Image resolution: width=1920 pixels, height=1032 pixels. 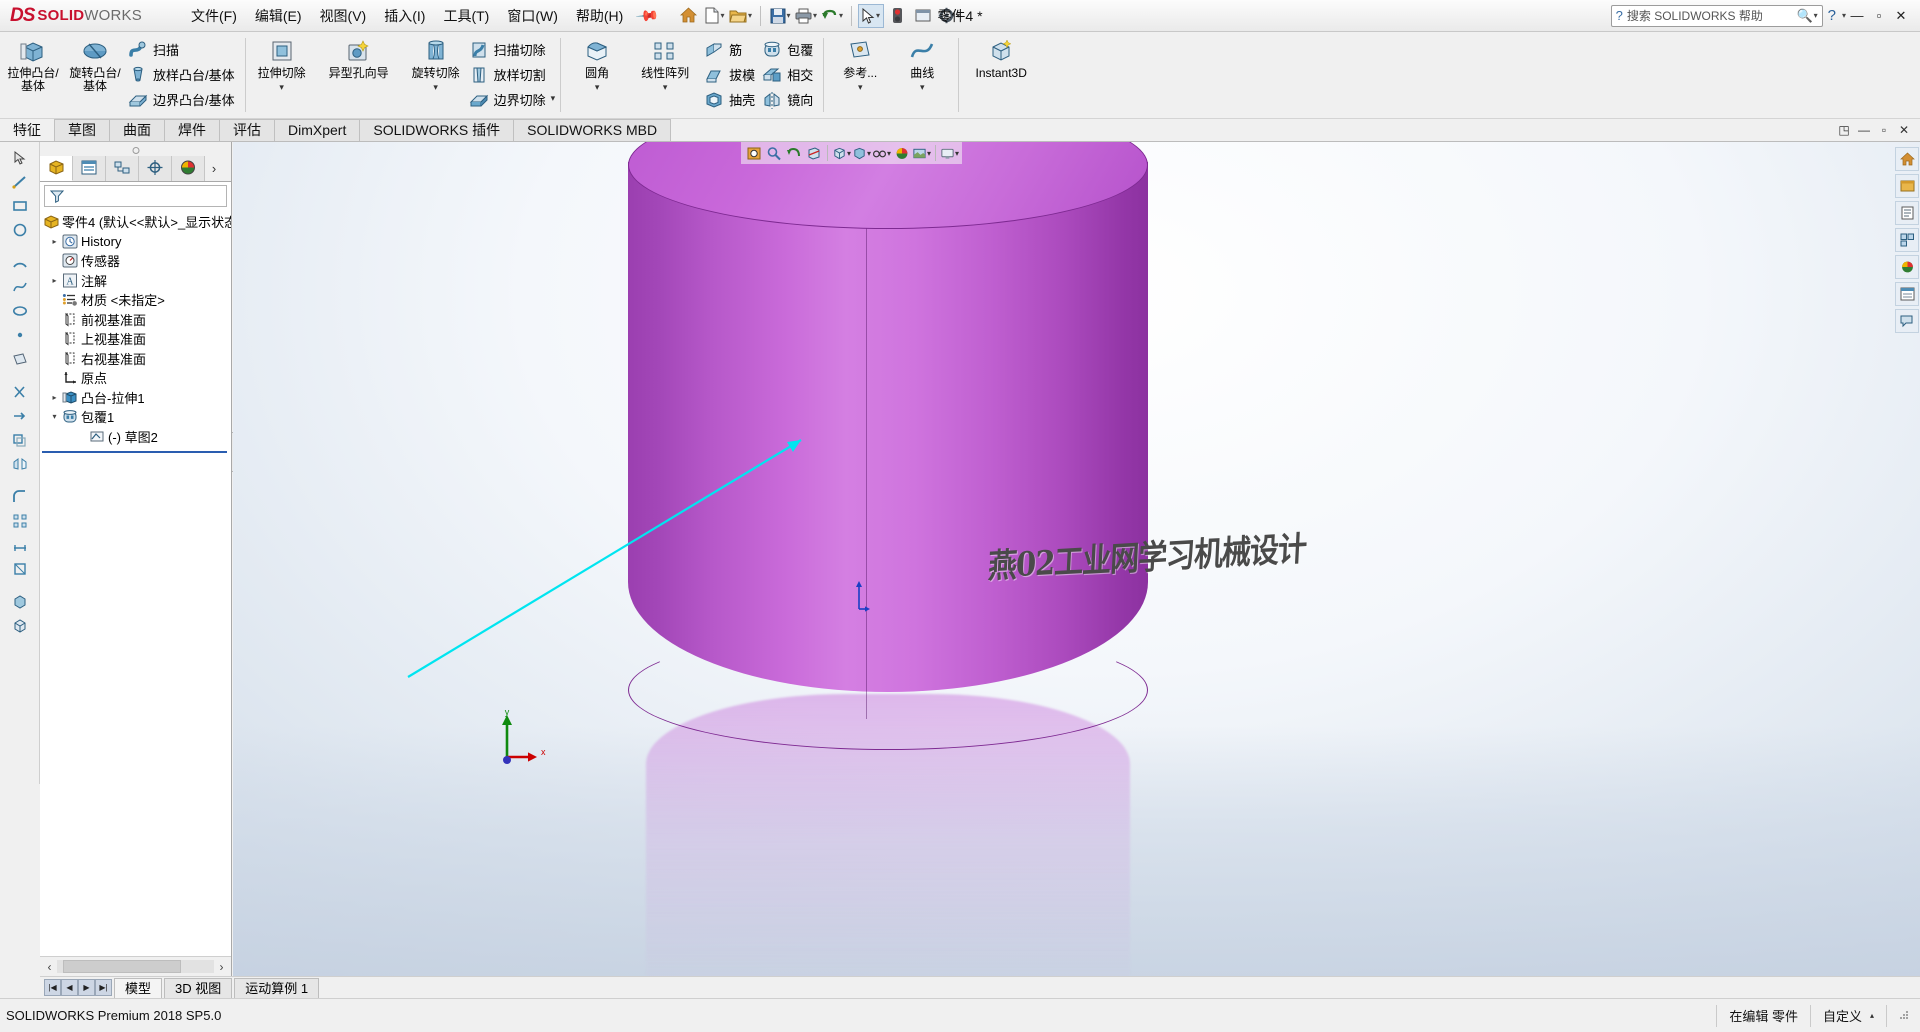 I want to click on configuration-manager-tab, so click(x=122, y=168).